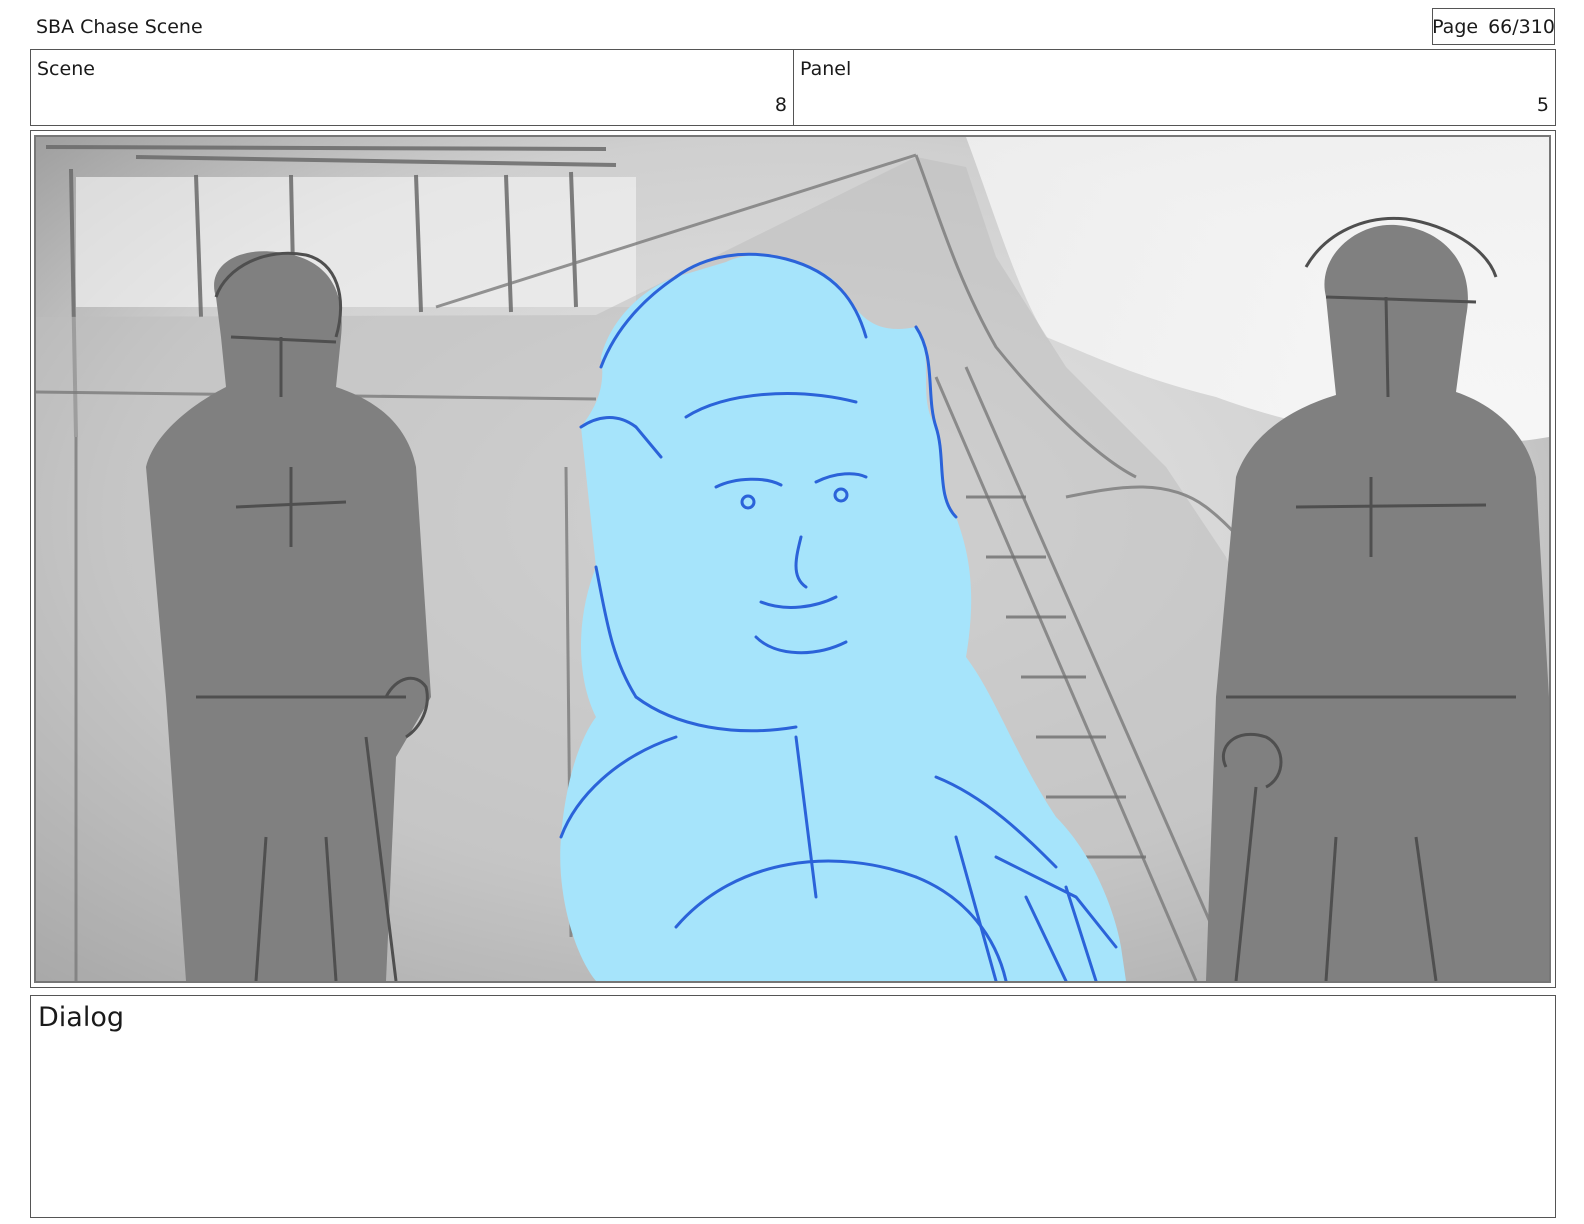 The width and height of the screenshot is (1584, 1224). I want to click on scene-label: Scene, so click(66, 69).